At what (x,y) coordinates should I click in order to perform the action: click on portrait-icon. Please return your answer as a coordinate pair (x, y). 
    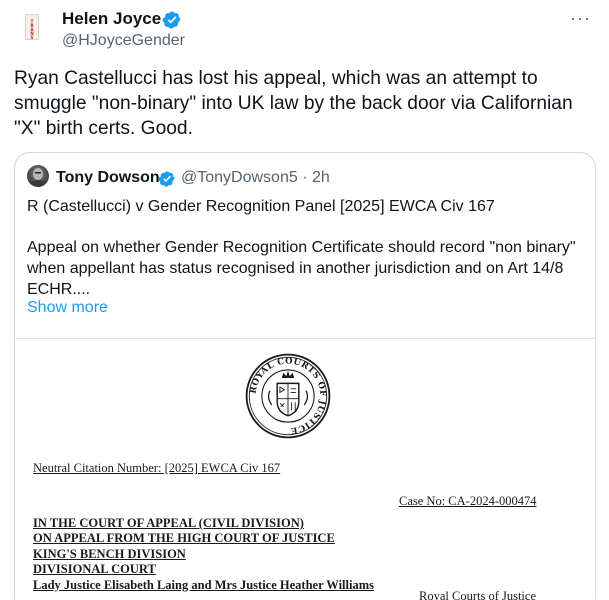
    Looking at the image, I should click on (38, 177).